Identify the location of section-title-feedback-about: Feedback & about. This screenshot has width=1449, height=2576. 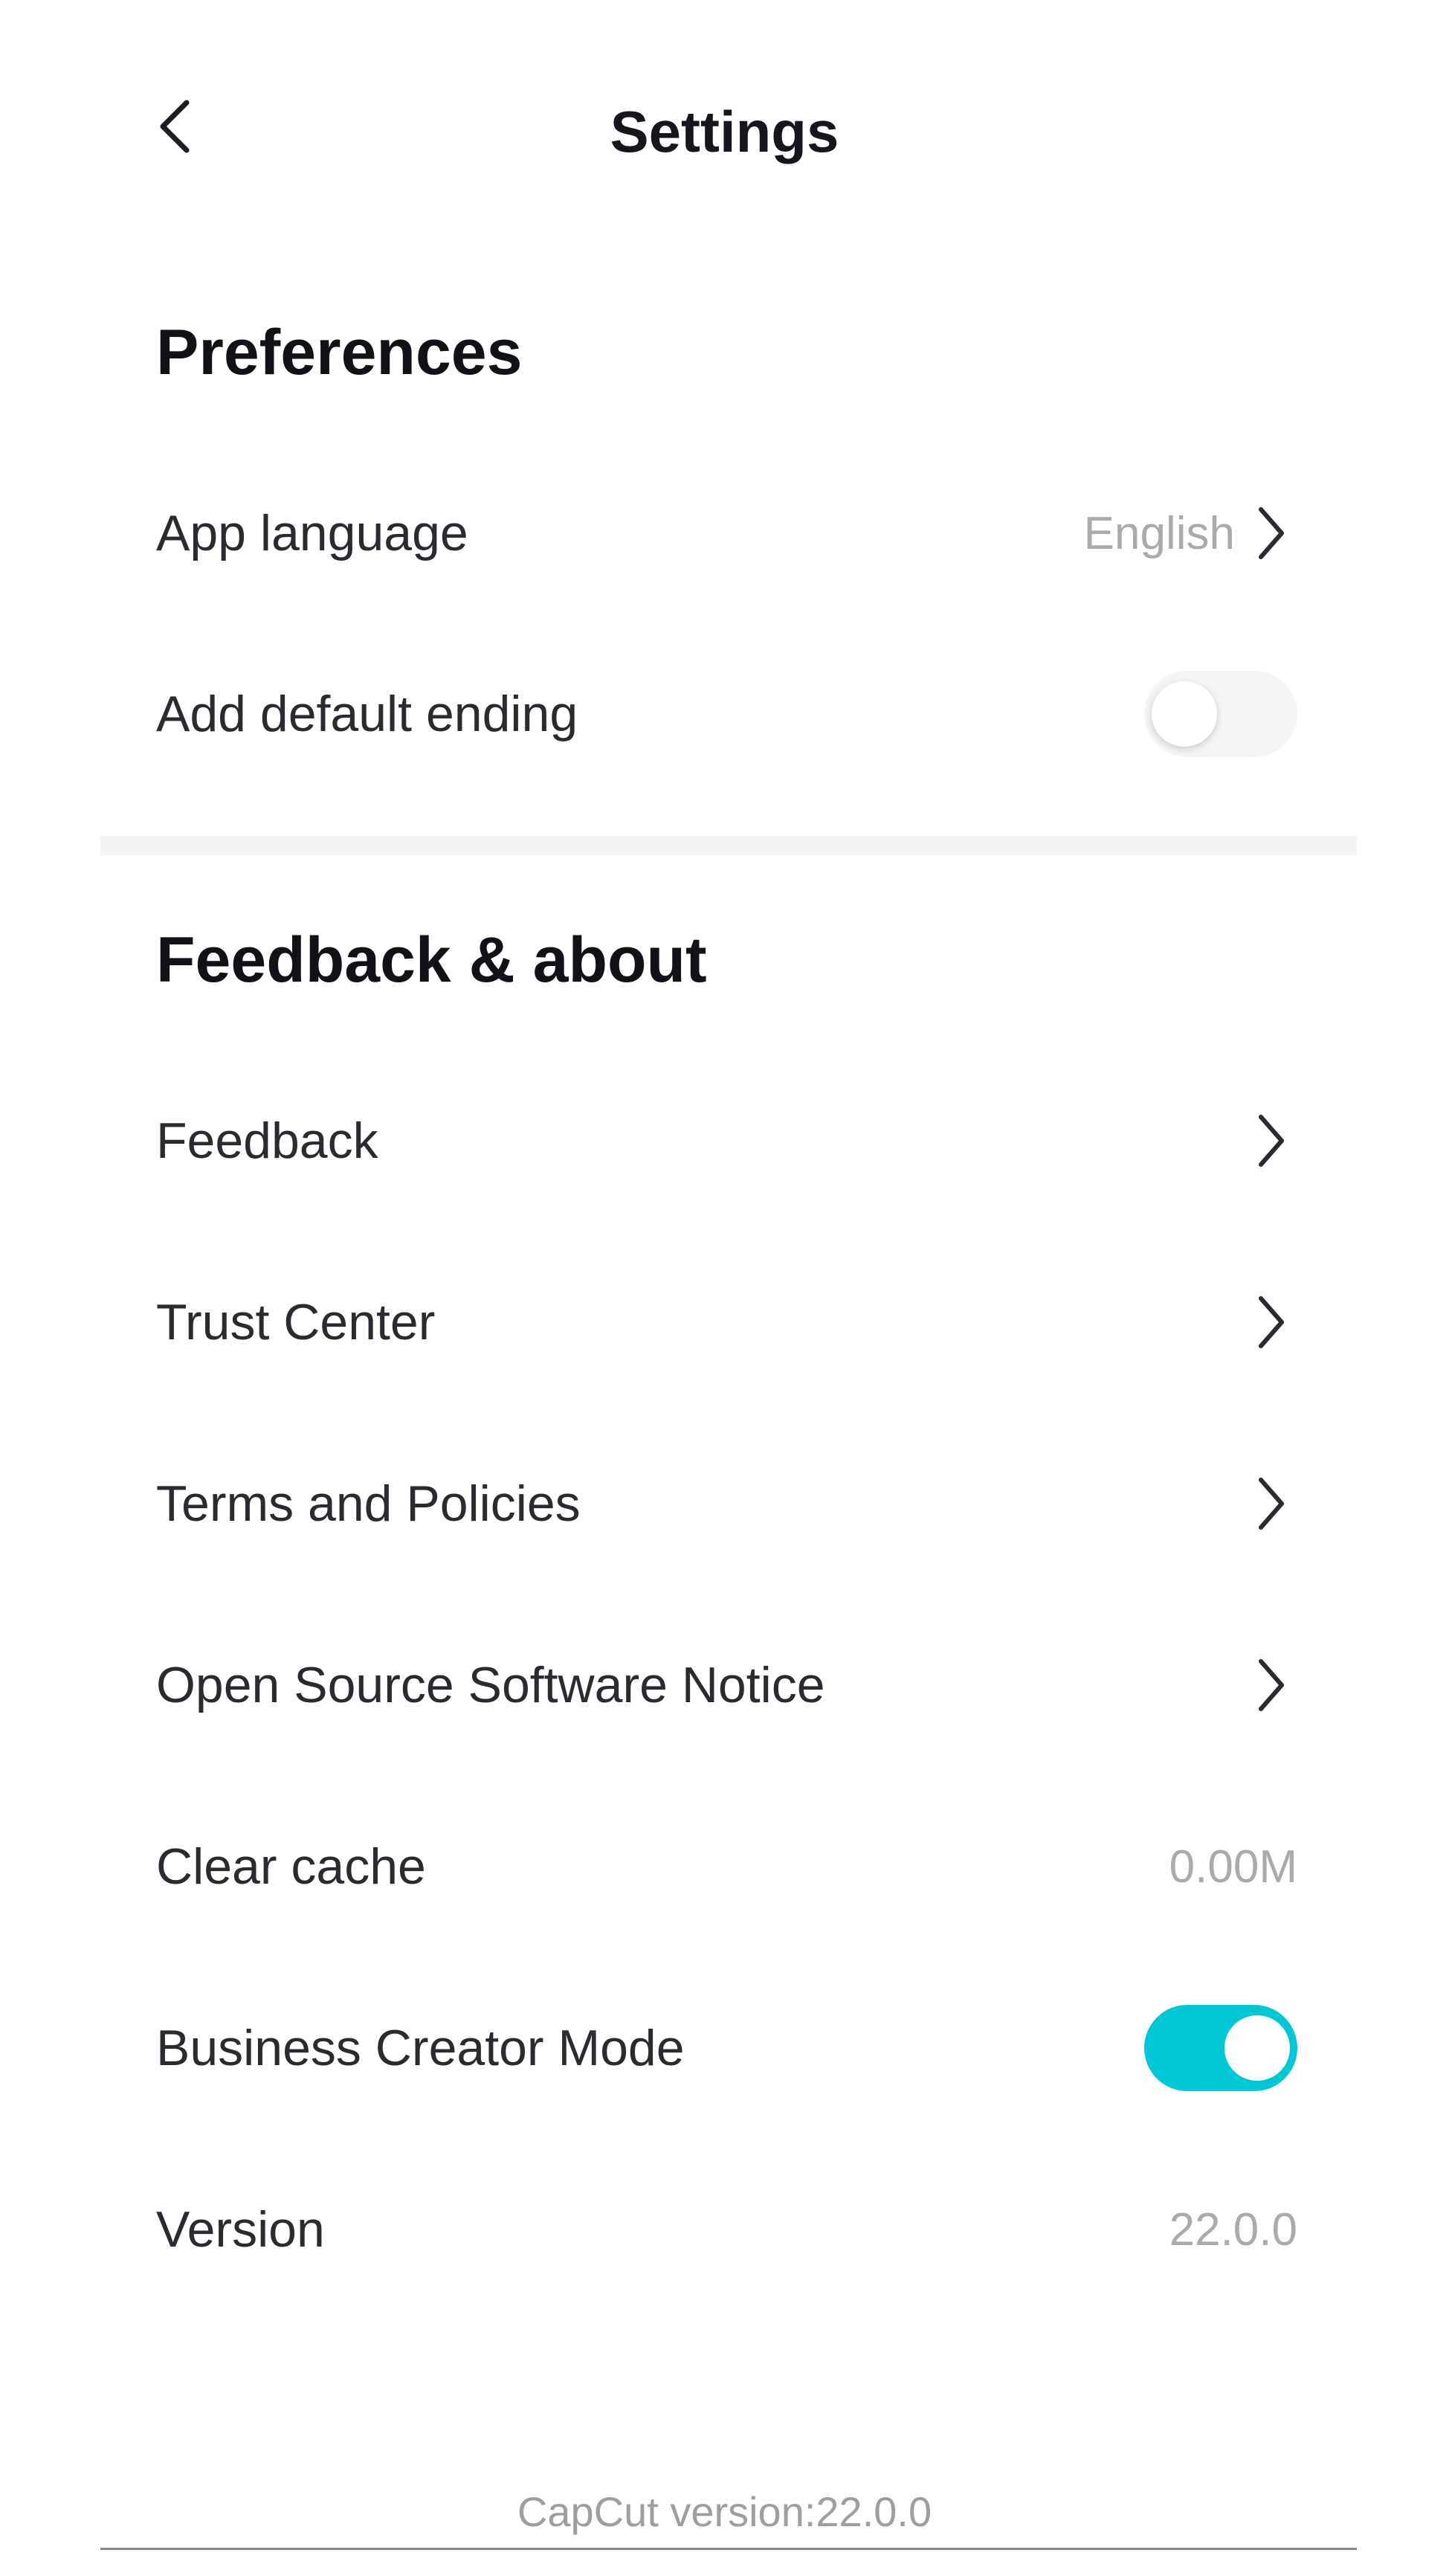
(431, 960).